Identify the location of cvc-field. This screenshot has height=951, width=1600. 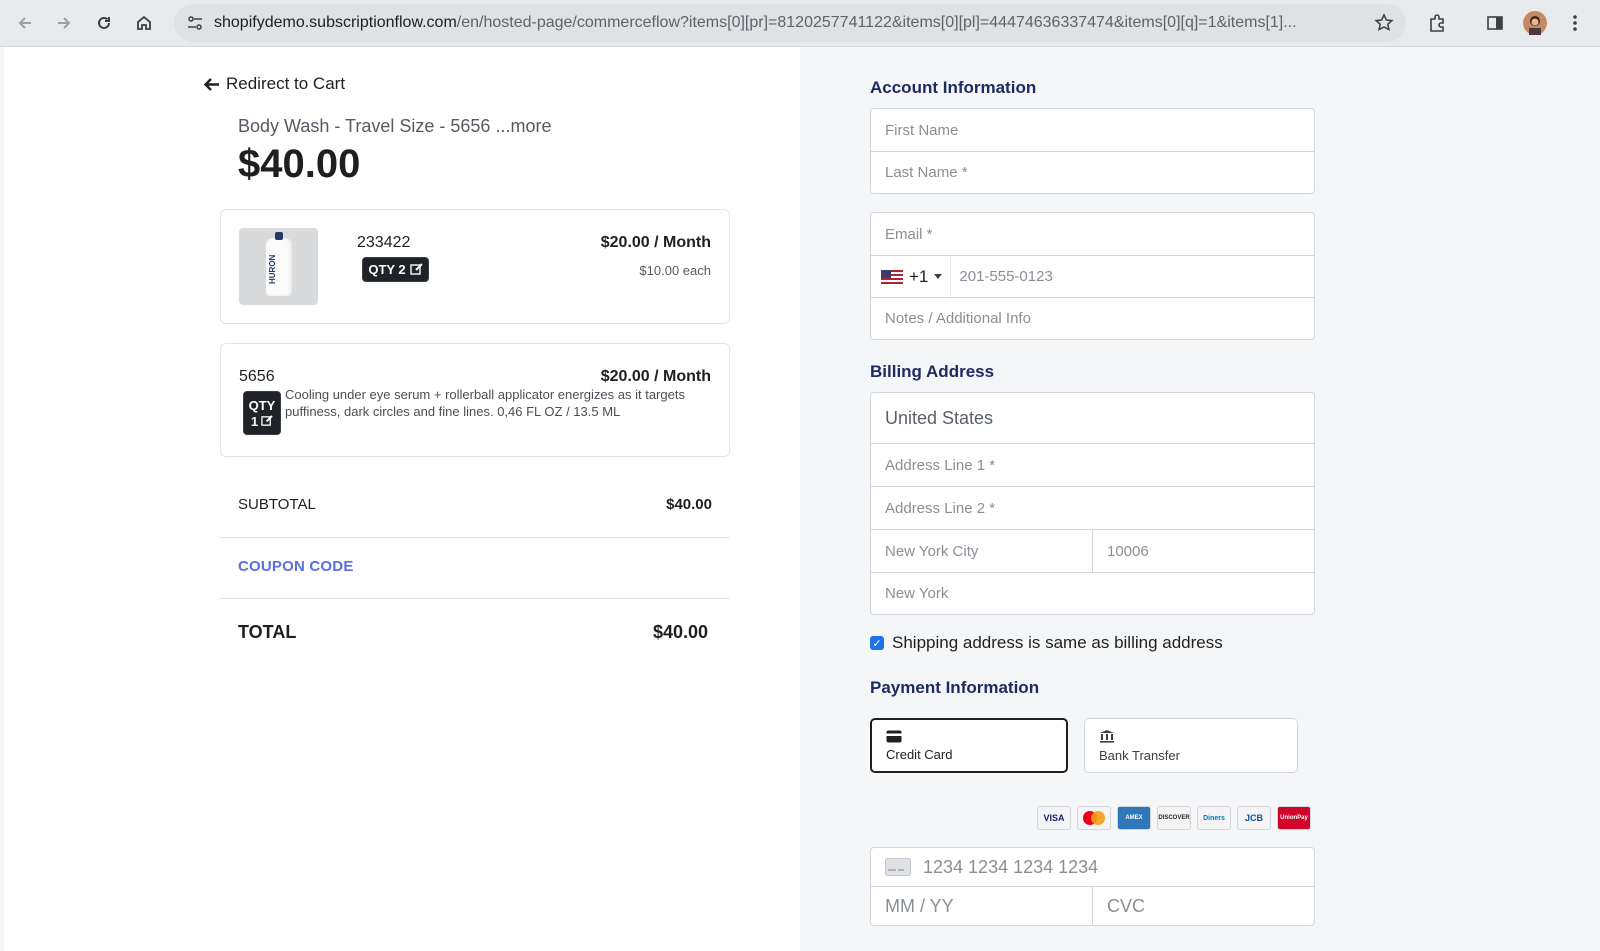
(1203, 906).